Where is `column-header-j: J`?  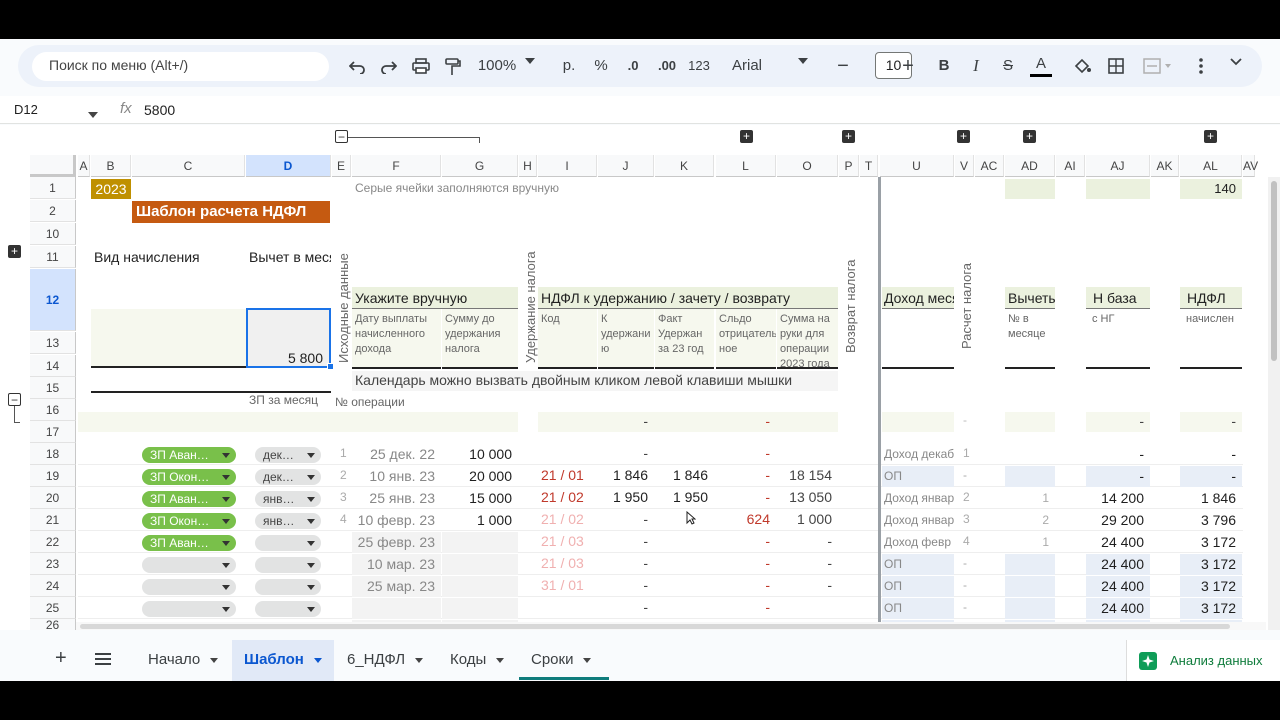
column-header-j: J is located at coordinates (626, 166).